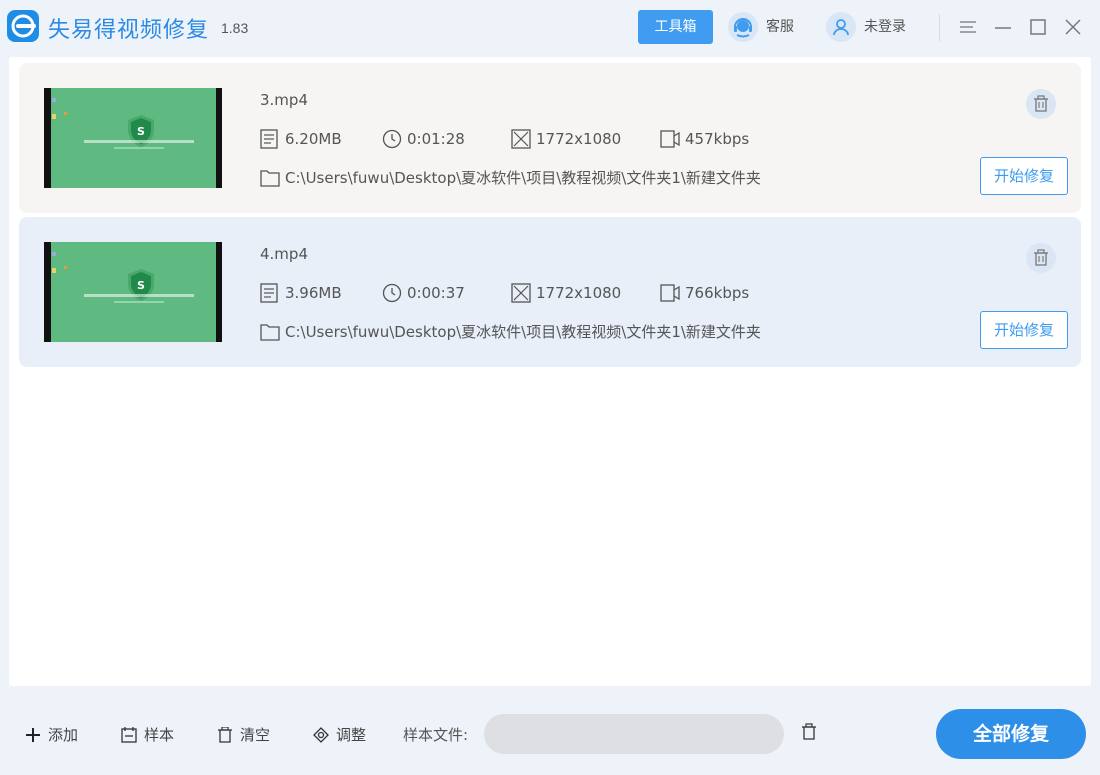 The image size is (1100, 775). Describe the element at coordinates (33, 735) in the screenshot. I see `plus-icon` at that location.